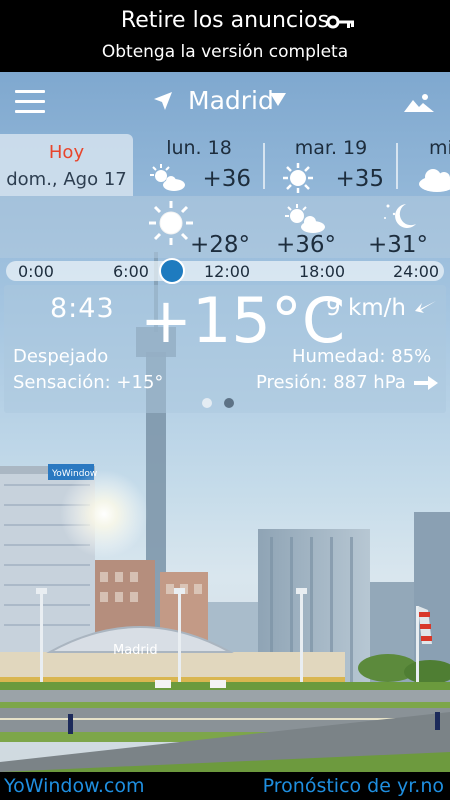 Image resolution: width=450 pixels, height=800 pixels. What do you see at coordinates (226, 179) in the screenshot?
I see `day-temp: +36` at bounding box center [226, 179].